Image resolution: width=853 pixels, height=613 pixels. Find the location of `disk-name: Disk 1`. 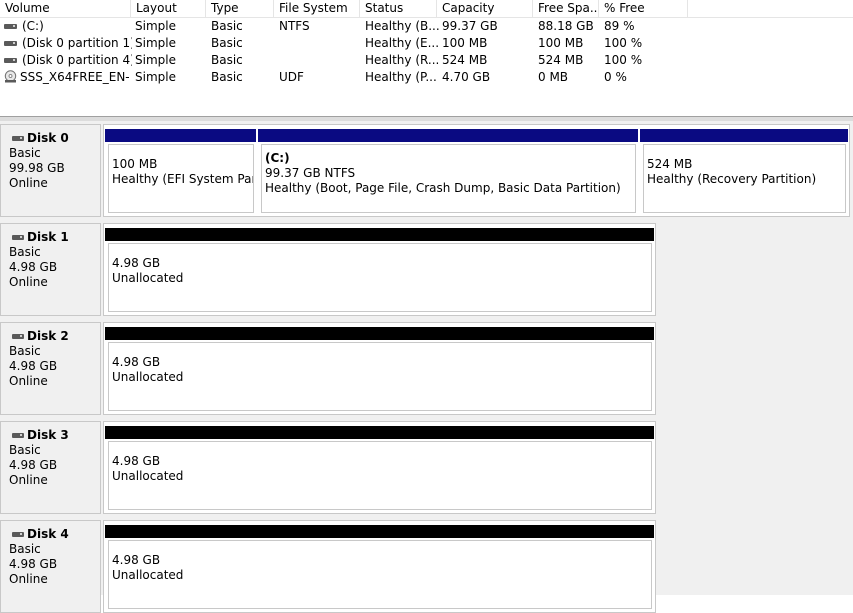

disk-name: Disk 1 is located at coordinates (54, 237).